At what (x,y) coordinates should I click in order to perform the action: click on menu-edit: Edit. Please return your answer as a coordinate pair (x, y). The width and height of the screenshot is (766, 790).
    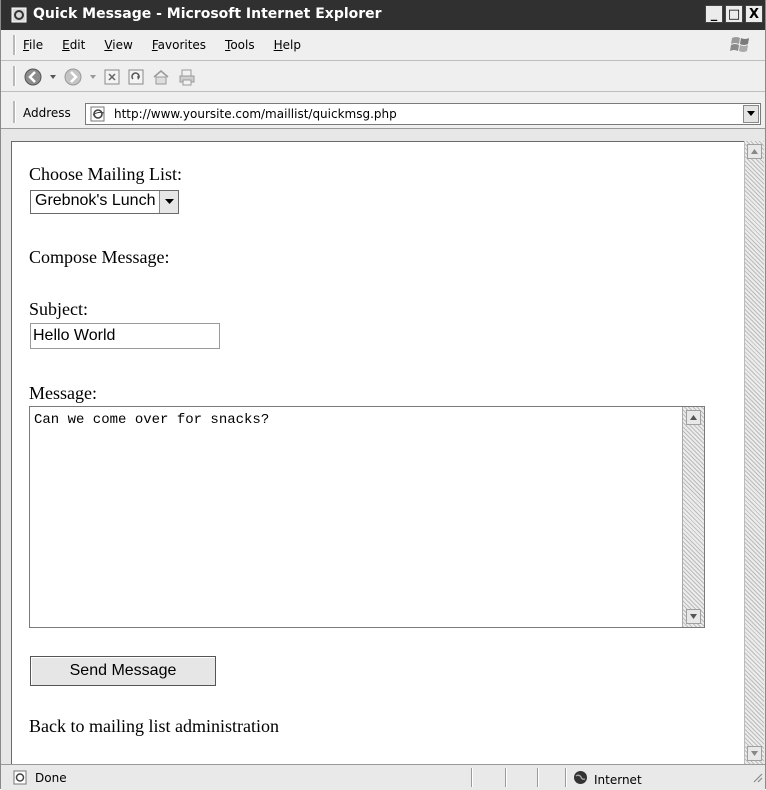
    Looking at the image, I should click on (73, 45).